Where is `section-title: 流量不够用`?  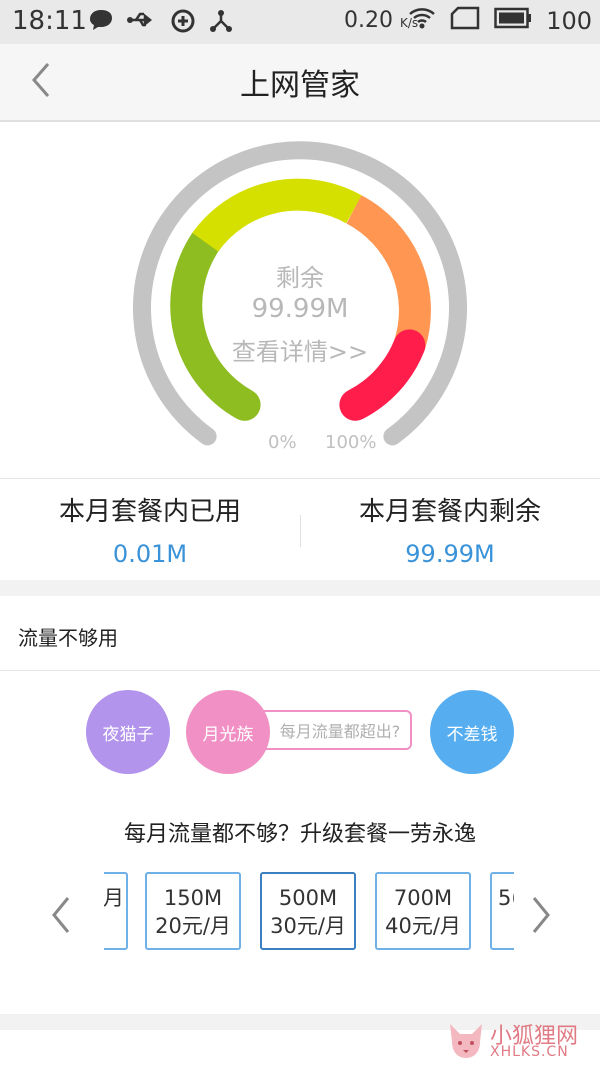
section-title: 流量不够用 is located at coordinates (68, 638).